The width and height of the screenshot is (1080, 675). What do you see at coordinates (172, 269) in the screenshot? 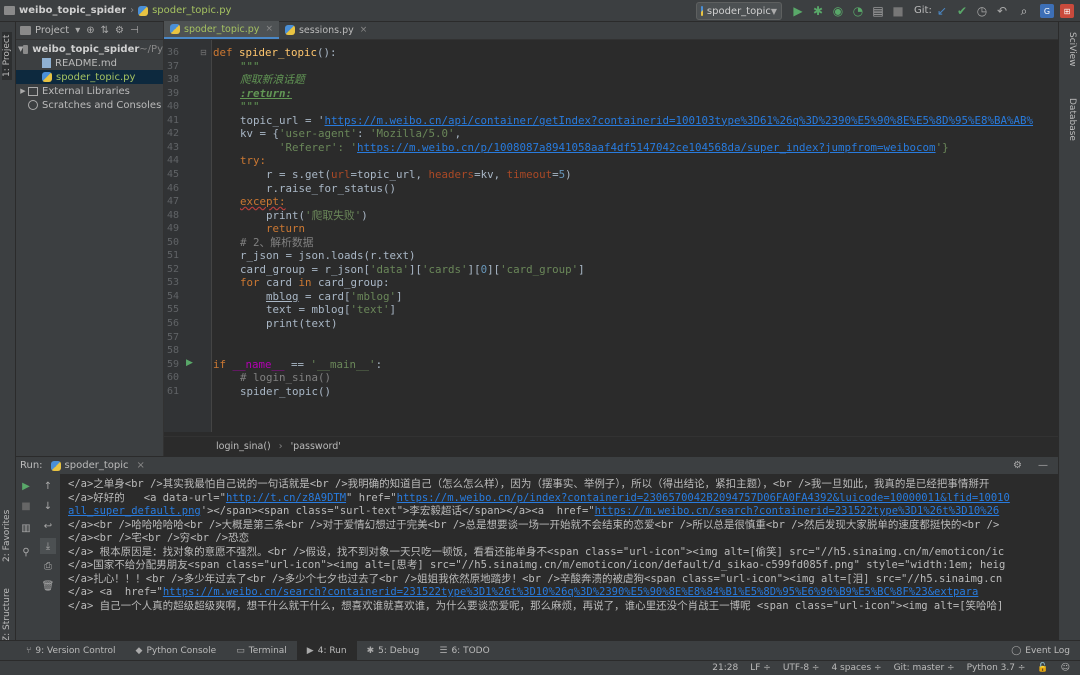
I see `line-number: 52` at bounding box center [172, 269].